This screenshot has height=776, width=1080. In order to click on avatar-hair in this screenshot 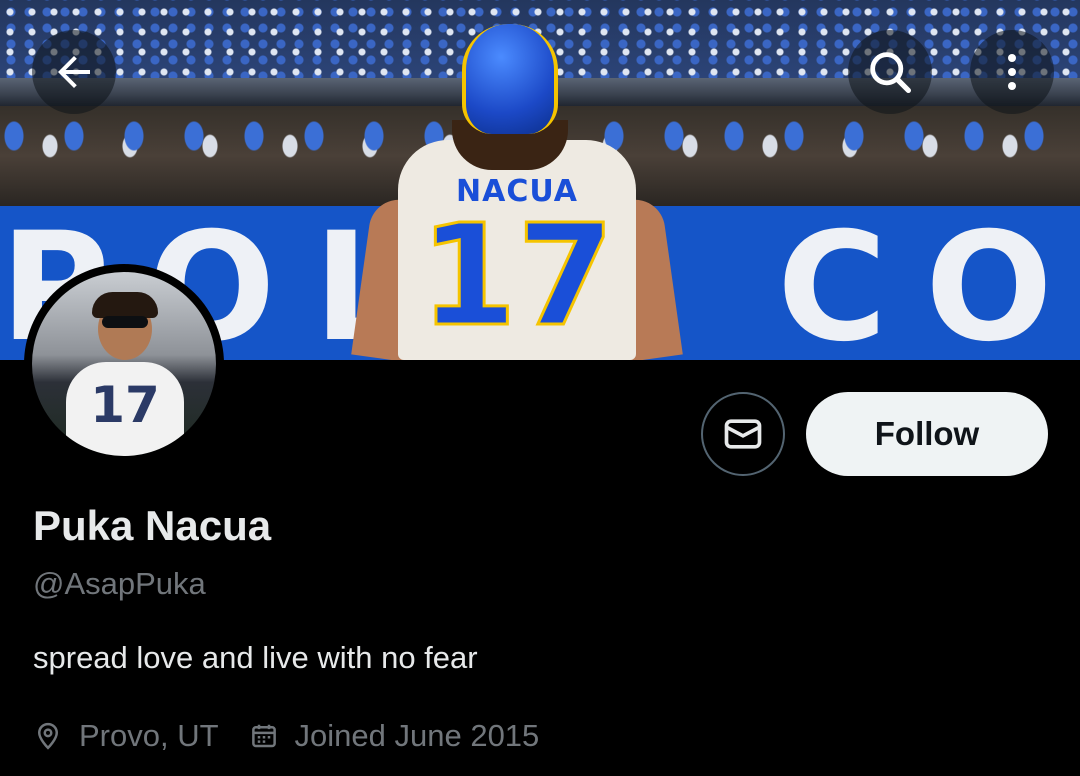, I will do `click(125, 305)`.